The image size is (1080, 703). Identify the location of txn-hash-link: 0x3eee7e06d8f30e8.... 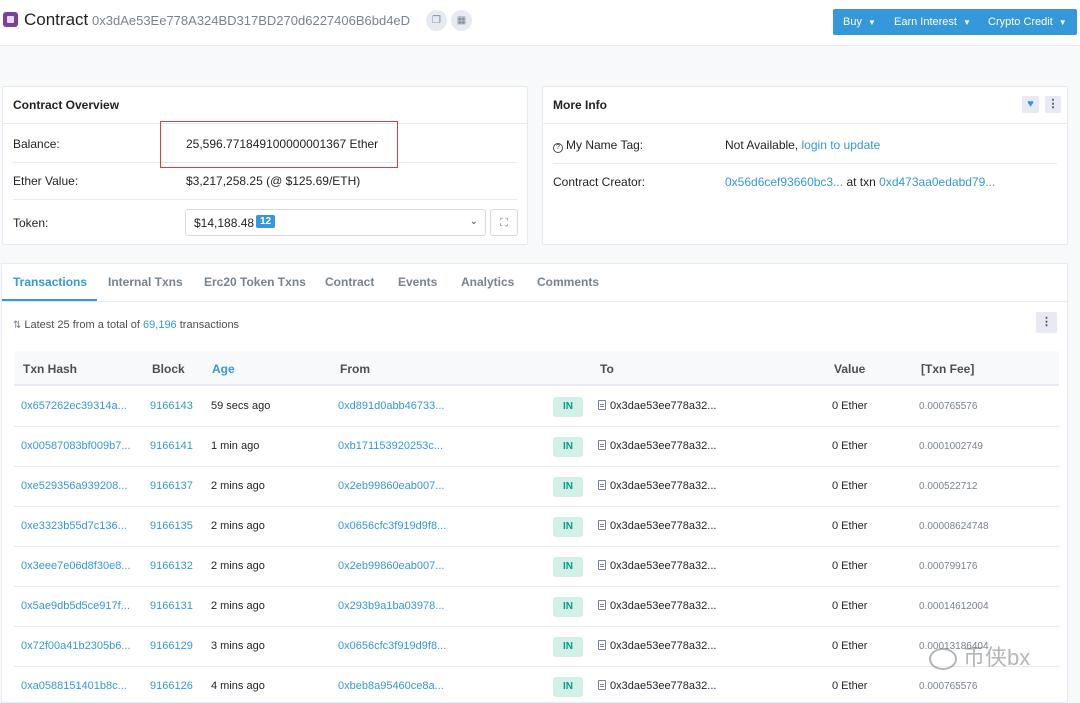
(76, 566).